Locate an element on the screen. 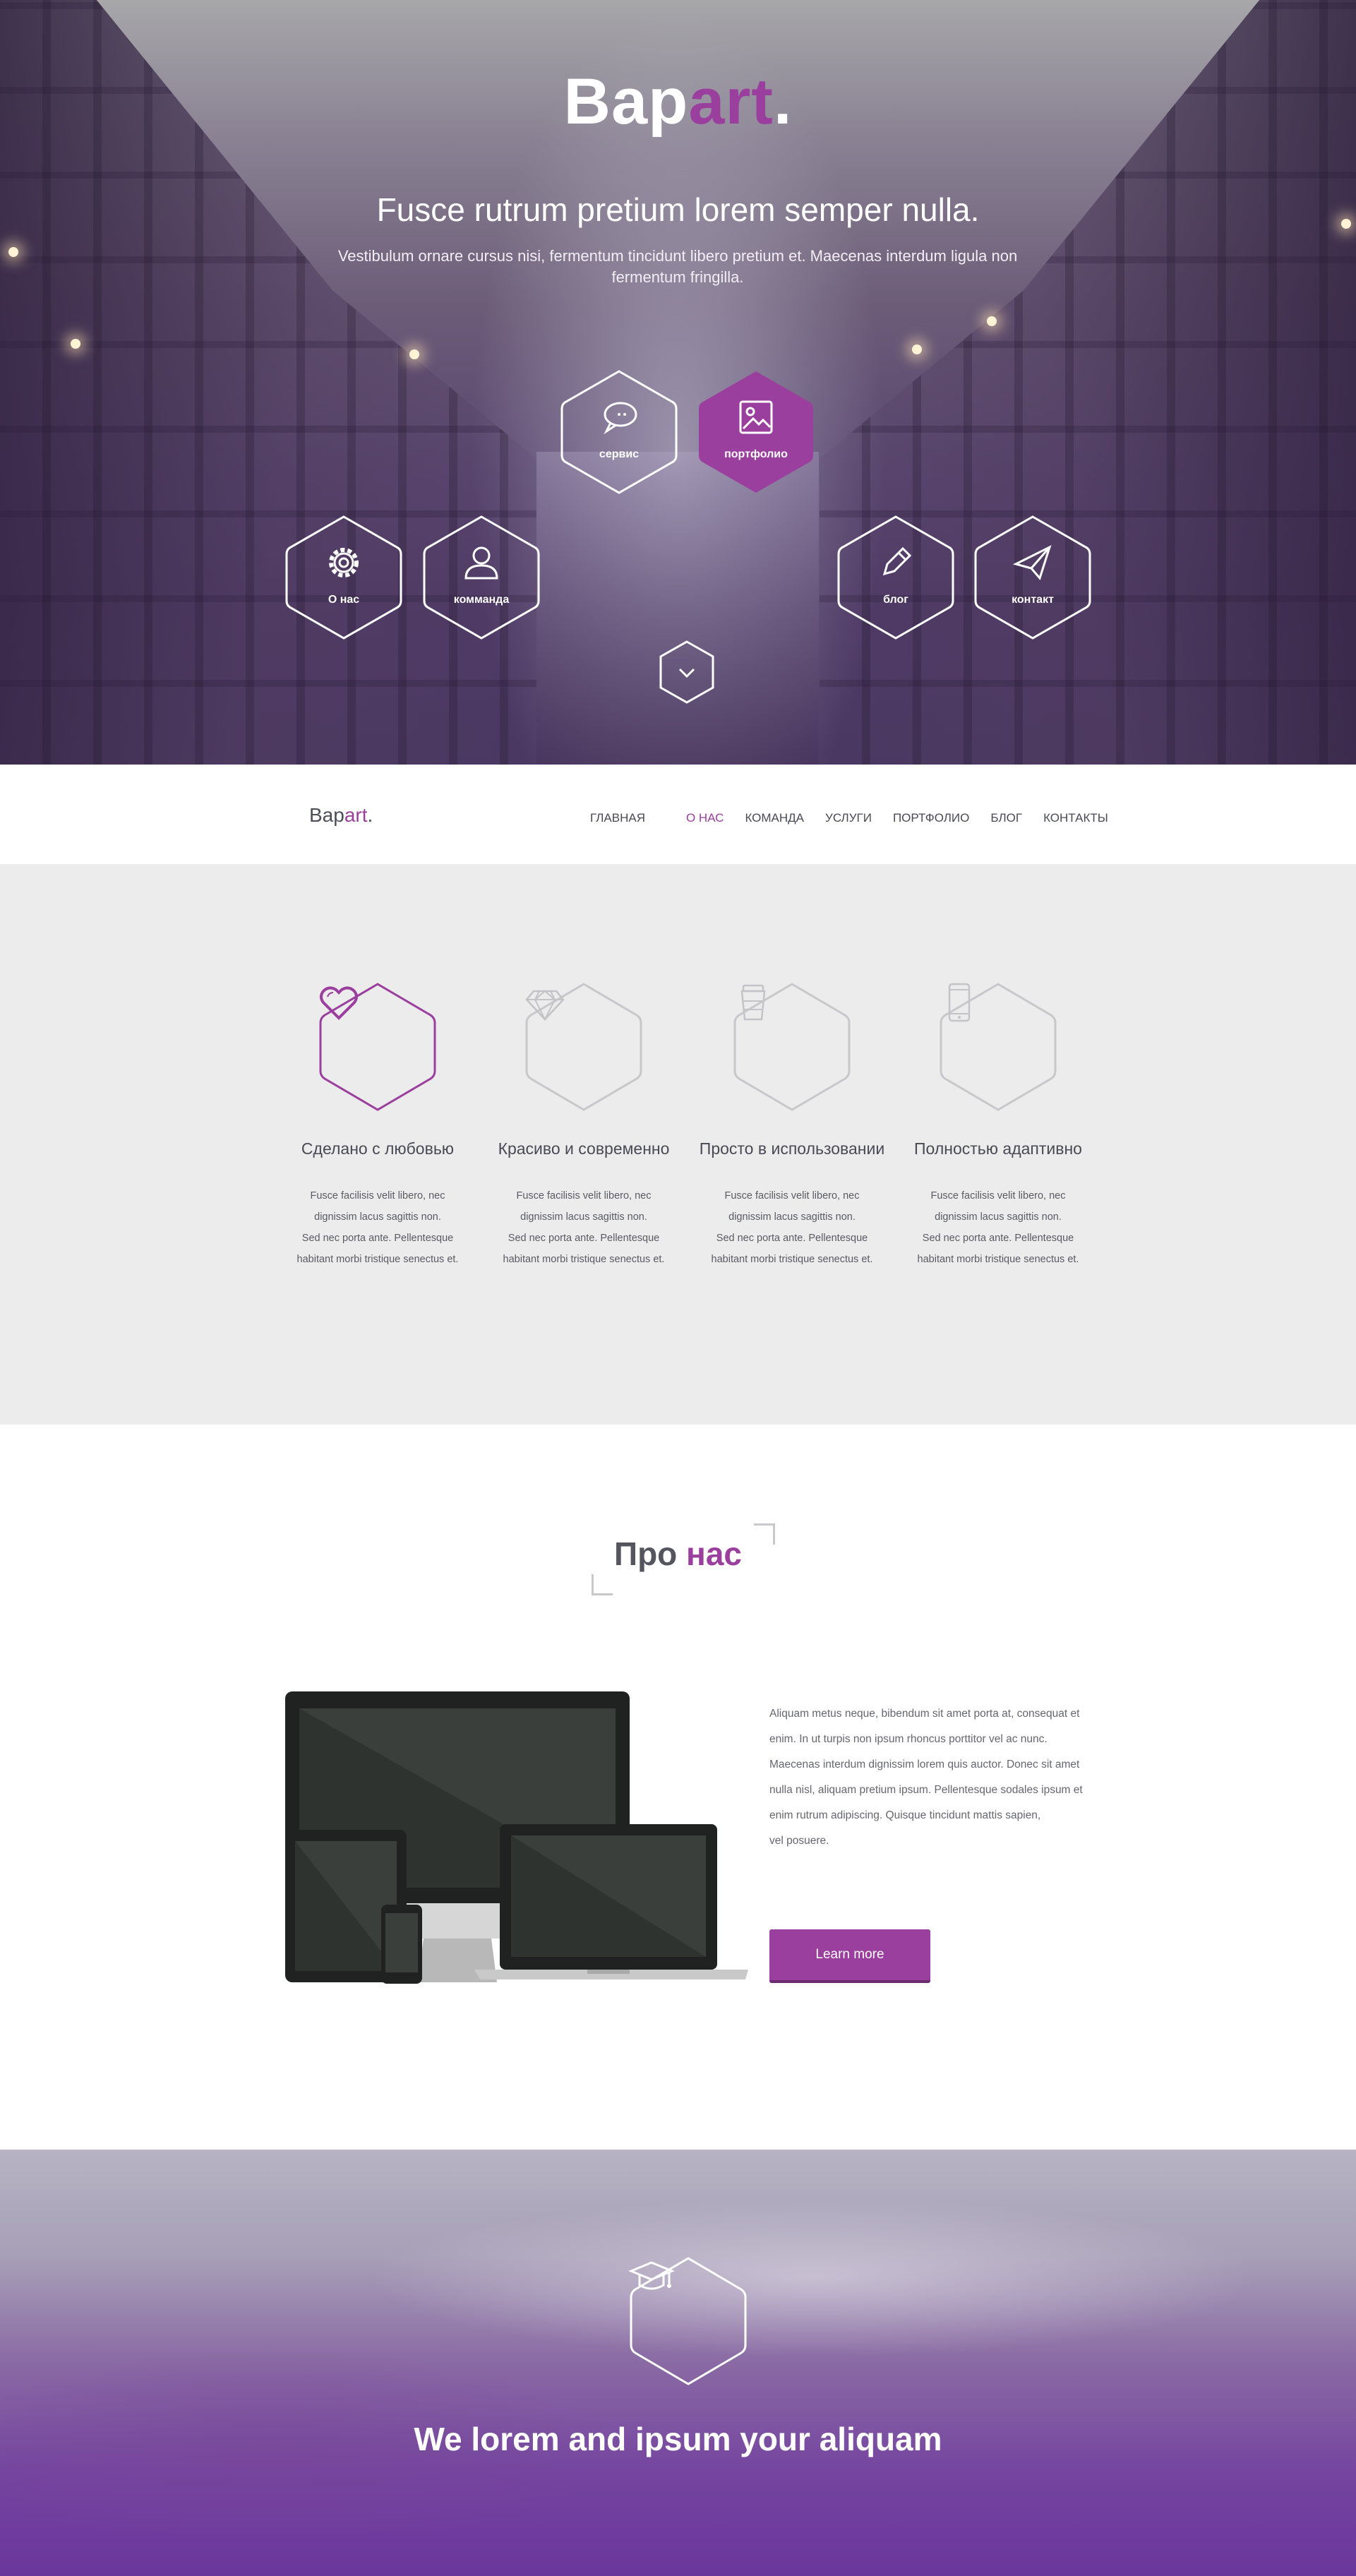 Image resolution: width=1356 pixels, height=2576 pixels. hero-canal is located at coordinates (678, 608).